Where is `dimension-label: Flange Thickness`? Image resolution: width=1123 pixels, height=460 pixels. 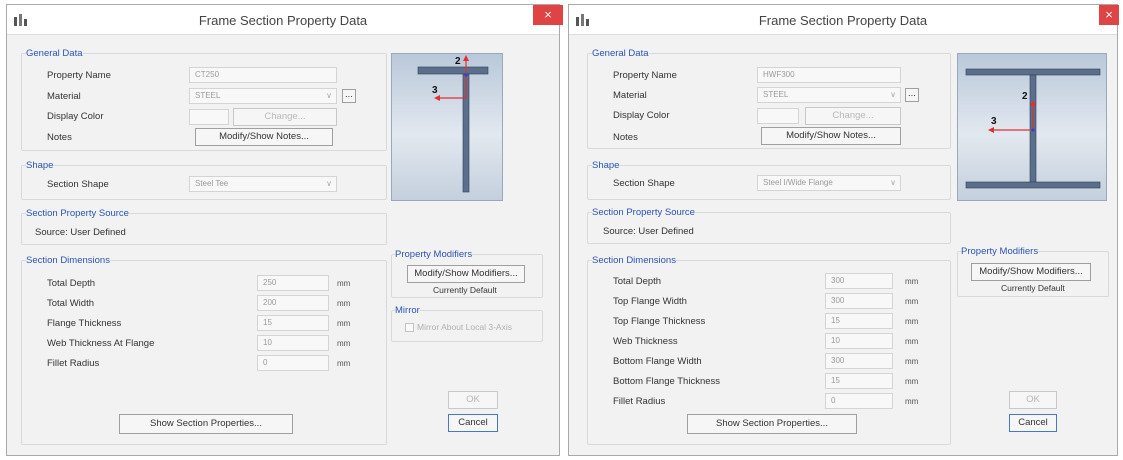 dimension-label: Flange Thickness is located at coordinates (84, 323).